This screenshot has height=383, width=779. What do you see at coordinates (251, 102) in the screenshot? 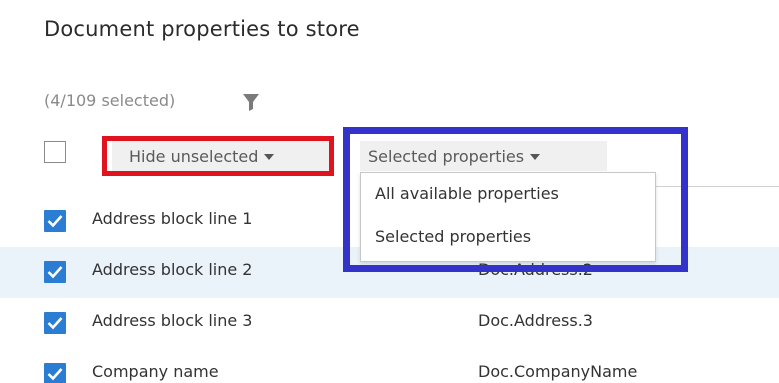
I see `funnel-icon` at bounding box center [251, 102].